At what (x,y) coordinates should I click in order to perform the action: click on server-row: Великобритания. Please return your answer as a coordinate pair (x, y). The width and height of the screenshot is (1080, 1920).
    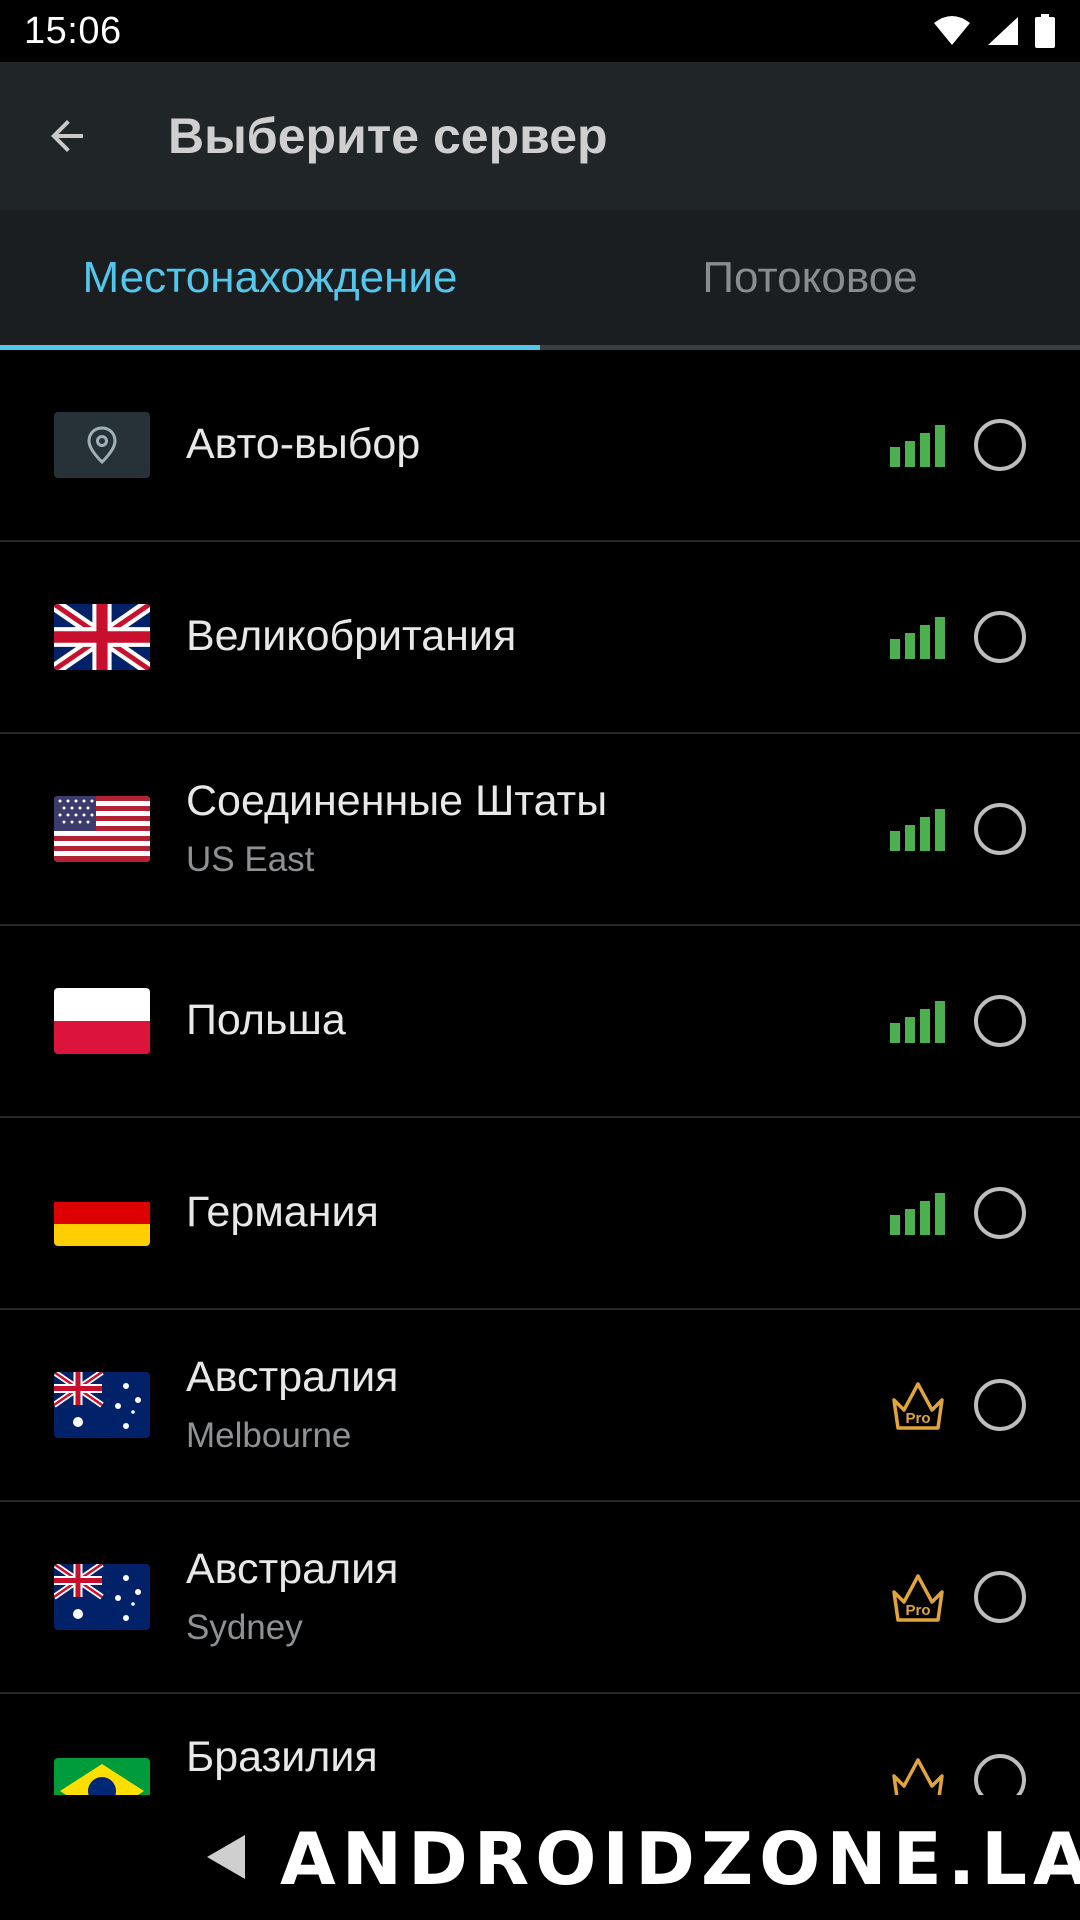
    Looking at the image, I should click on (540, 638).